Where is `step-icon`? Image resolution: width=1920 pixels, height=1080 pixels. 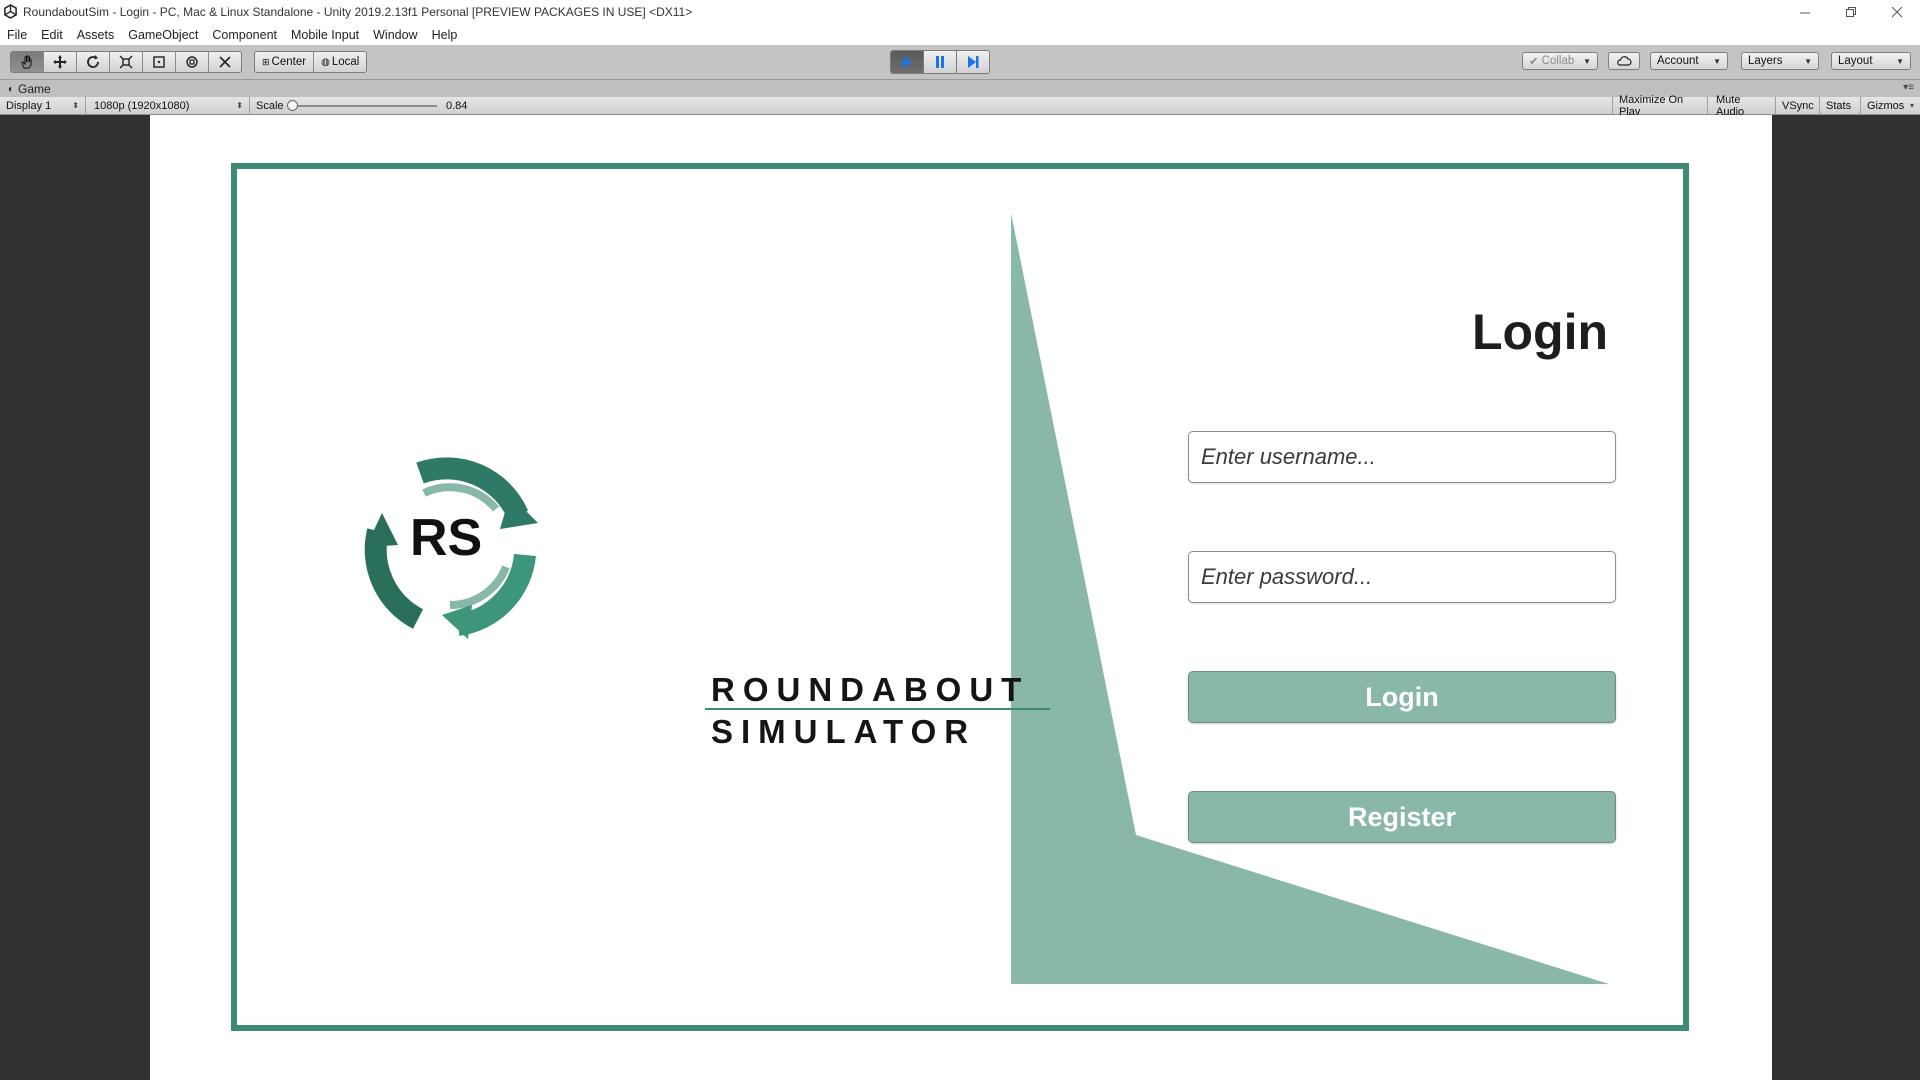 step-icon is located at coordinates (973, 62).